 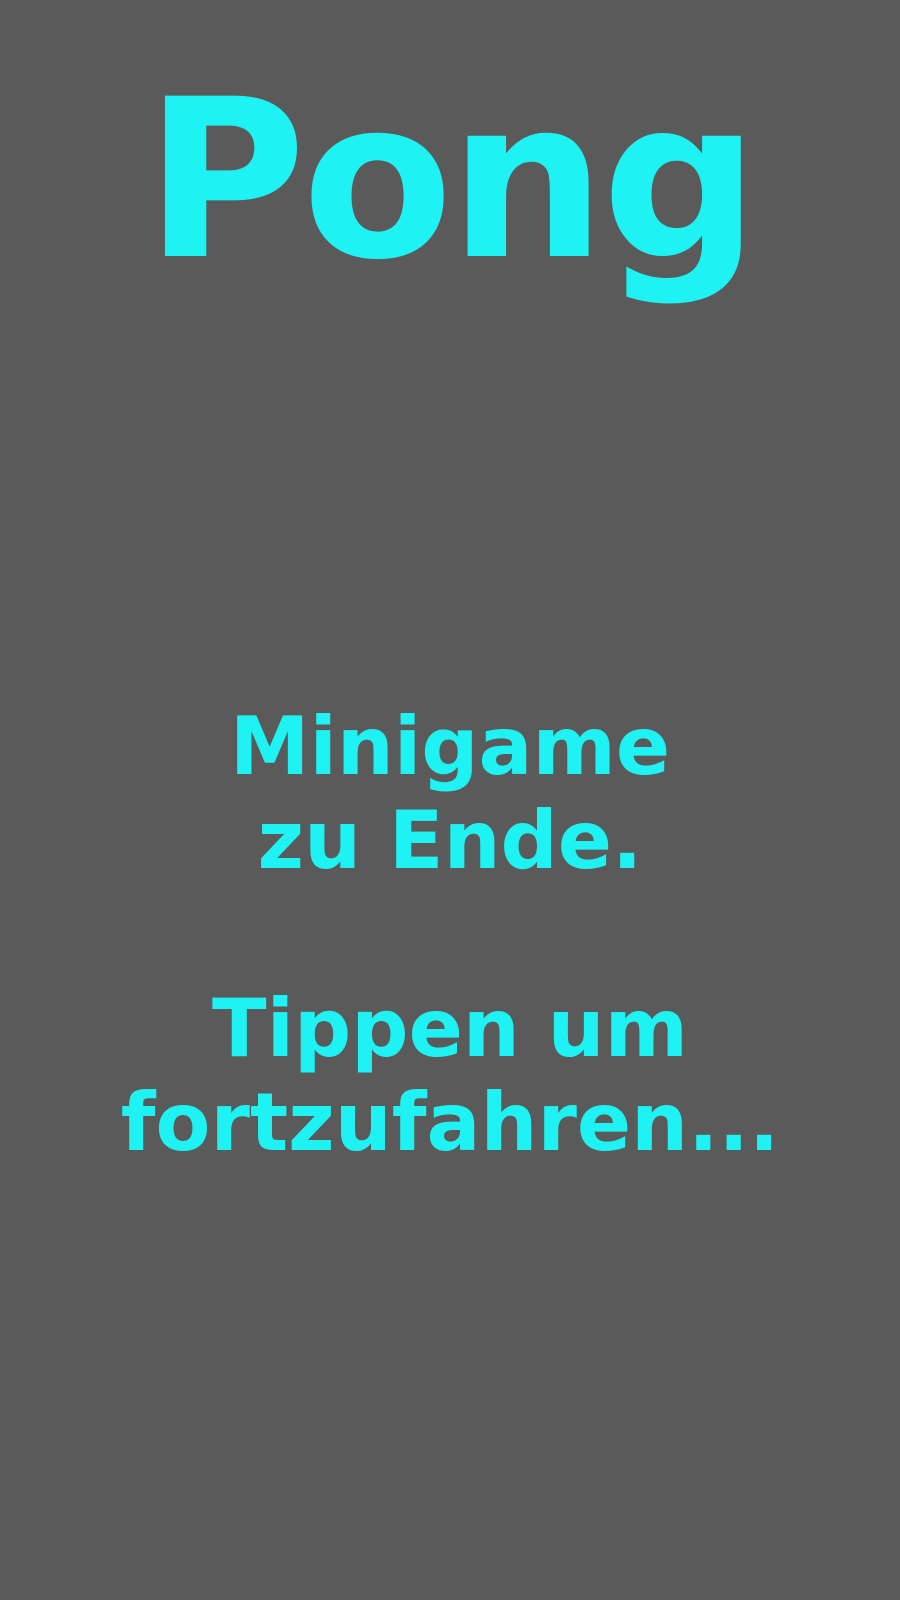 I want to click on end-message-line-2: zu Ende., so click(x=450, y=840).